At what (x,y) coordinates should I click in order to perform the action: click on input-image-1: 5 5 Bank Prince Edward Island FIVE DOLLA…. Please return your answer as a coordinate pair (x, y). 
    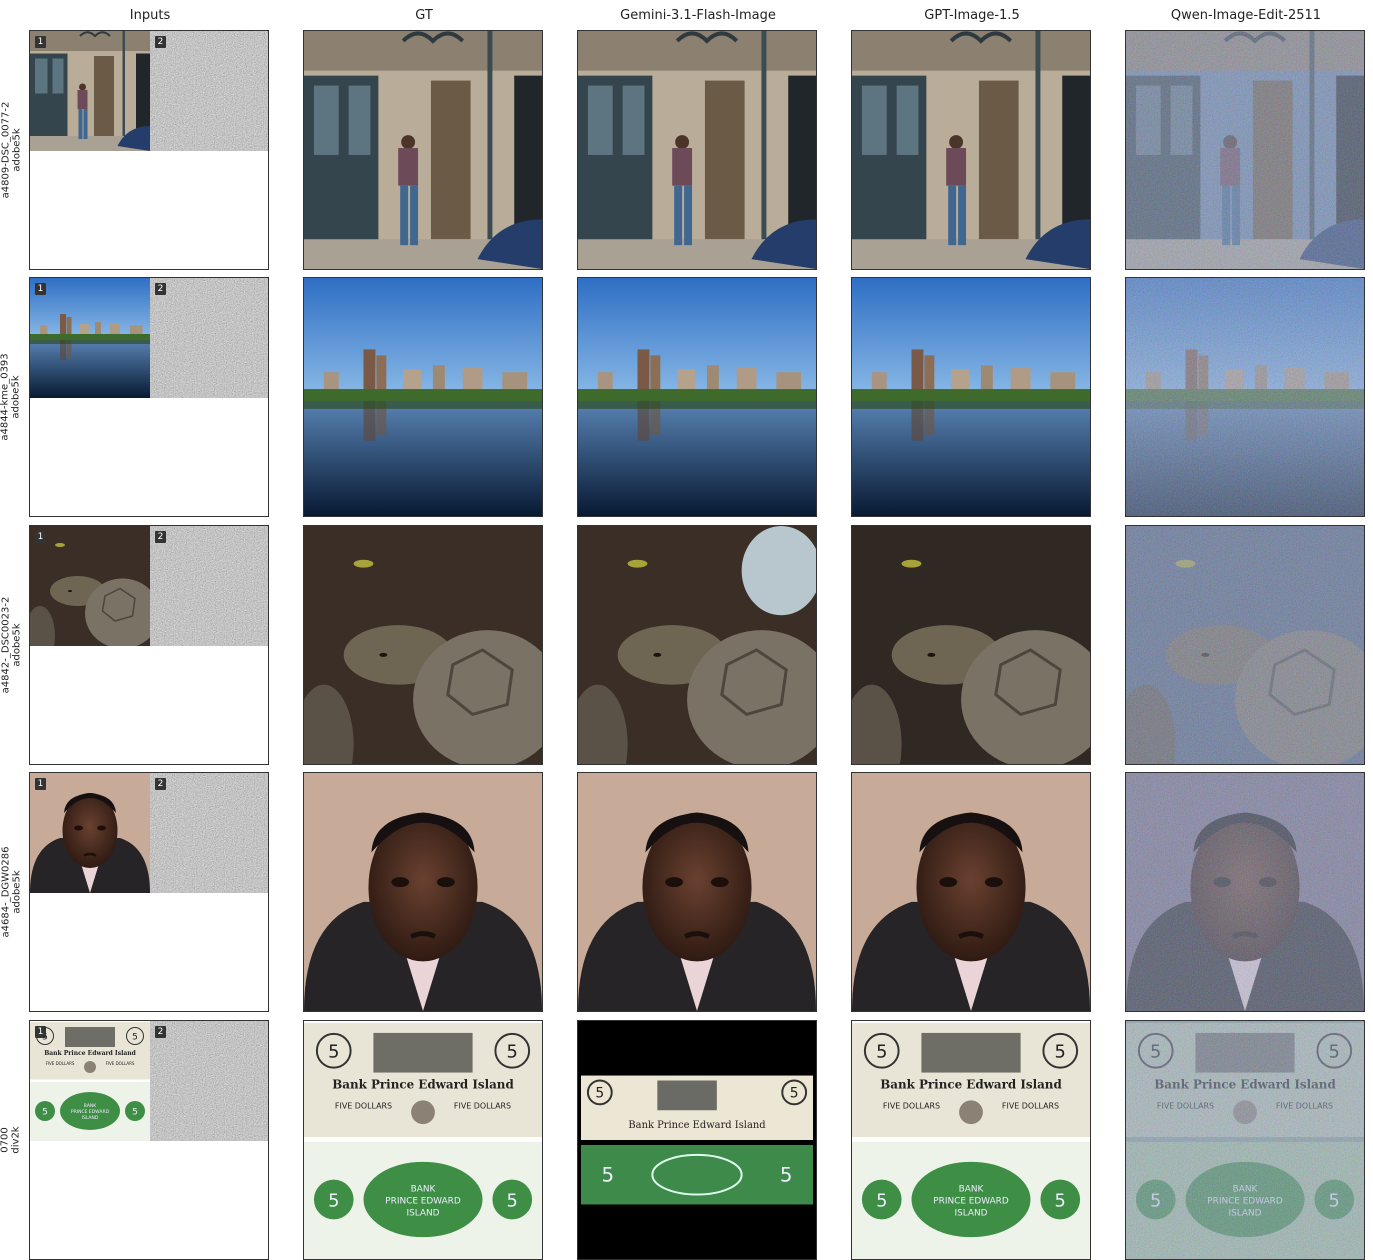
    Looking at the image, I should click on (90, 1081).